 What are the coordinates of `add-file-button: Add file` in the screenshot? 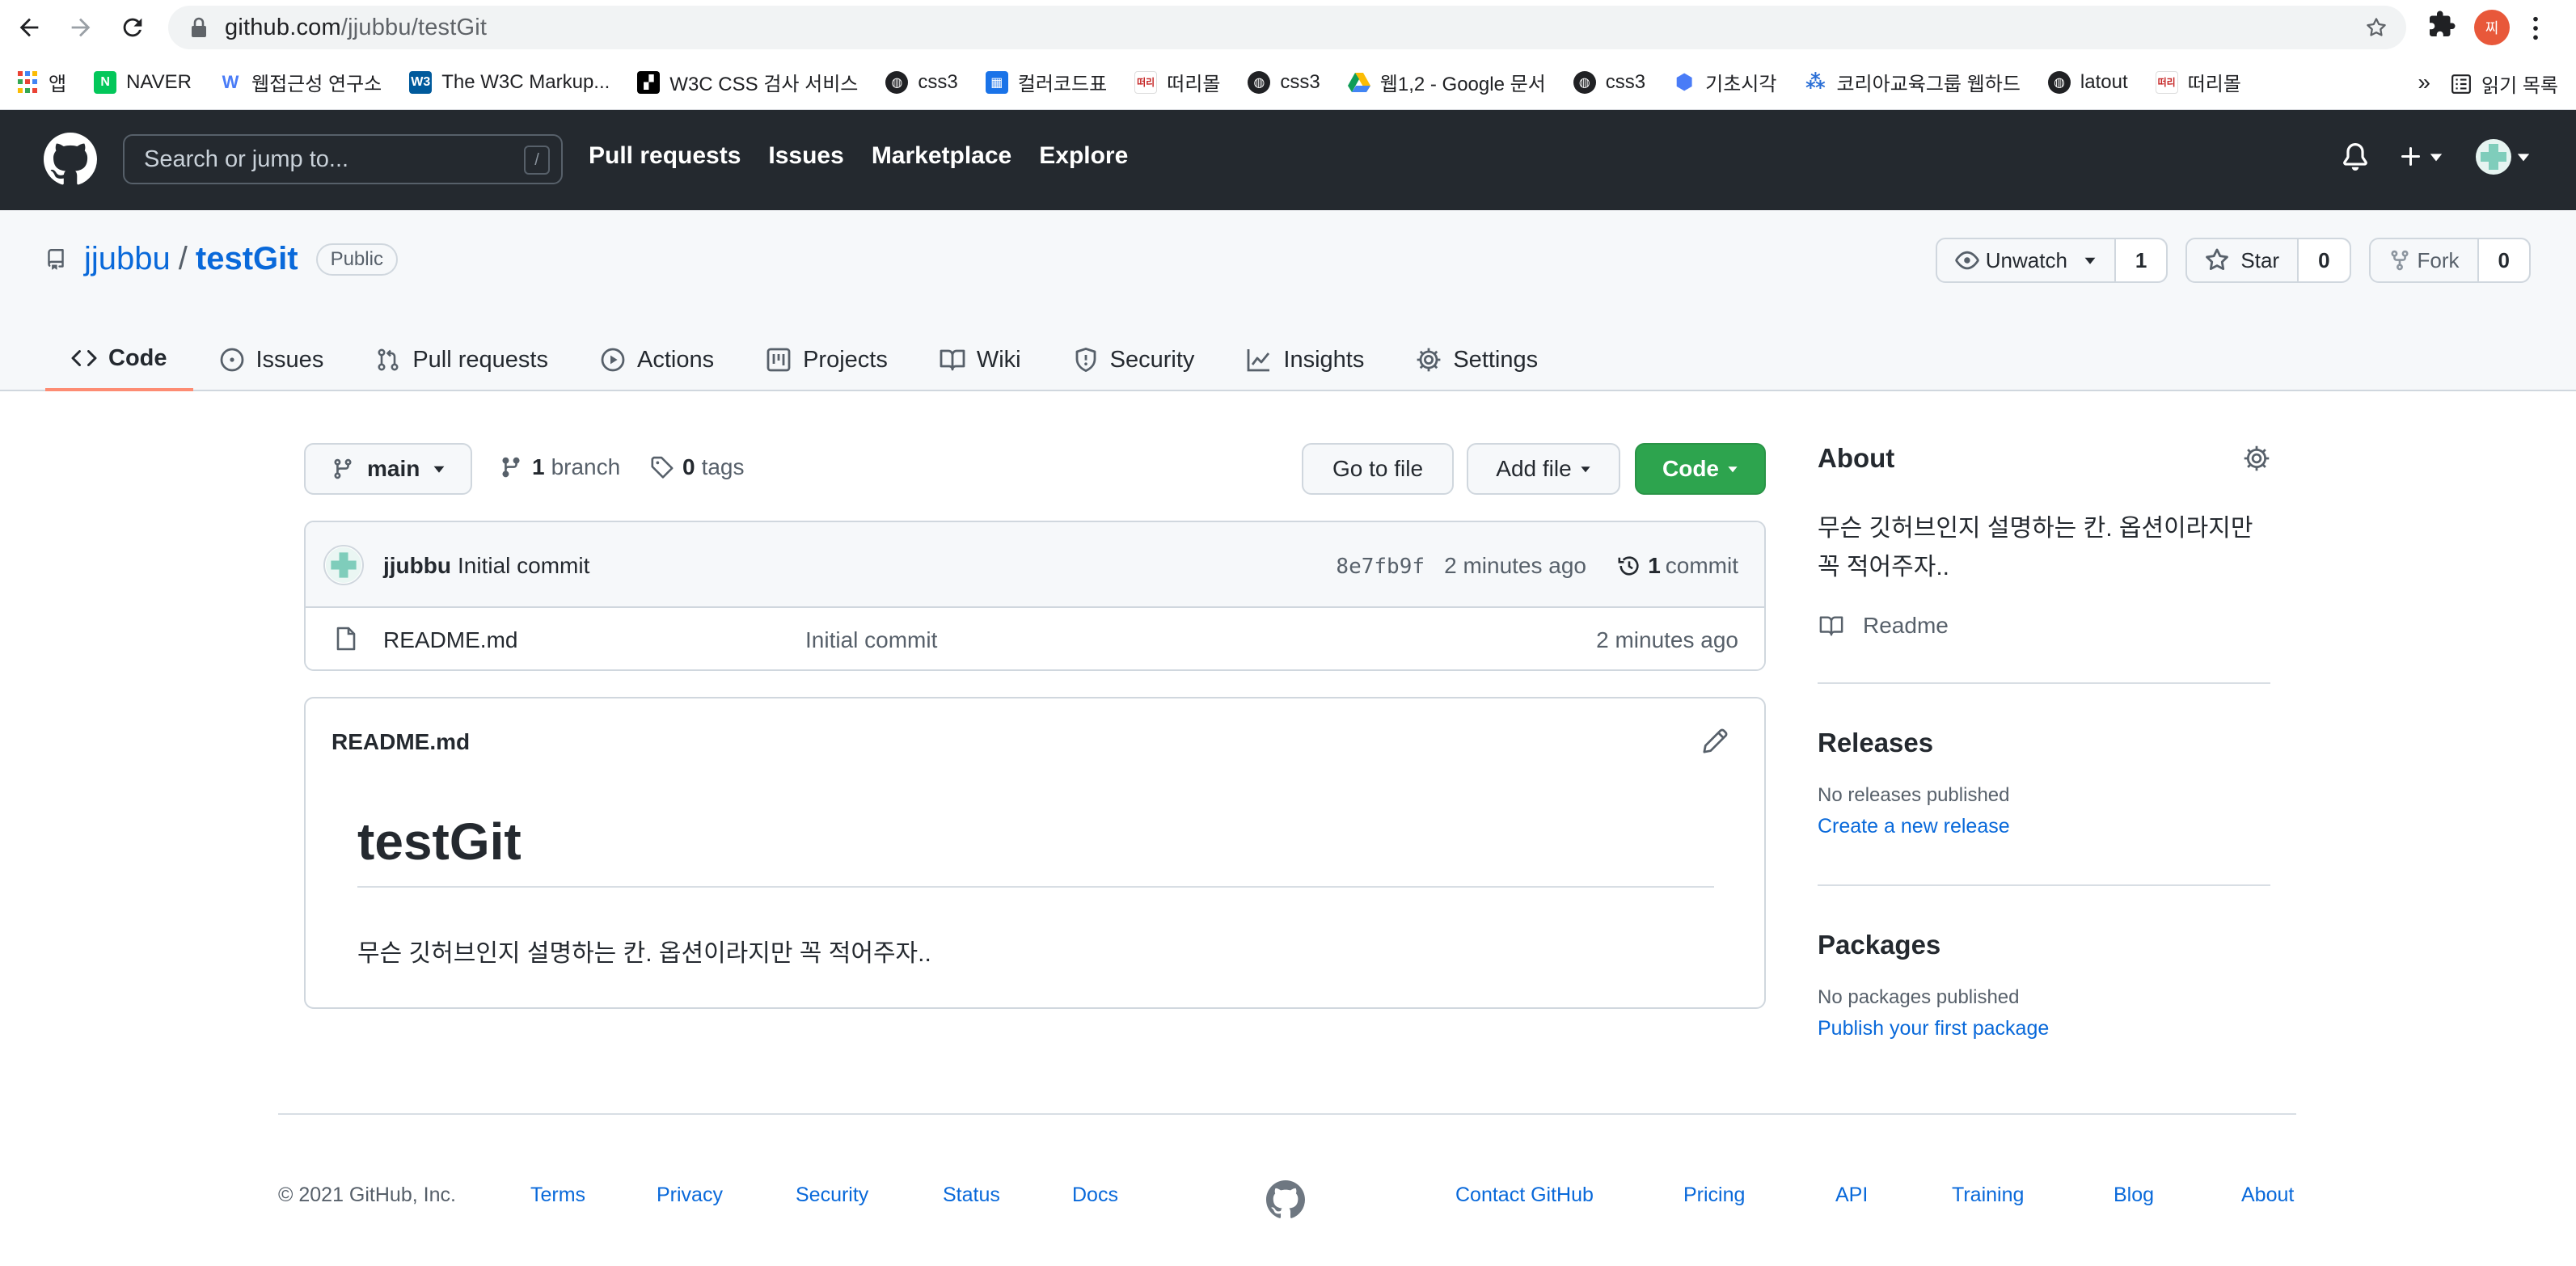 It's located at (1543, 469).